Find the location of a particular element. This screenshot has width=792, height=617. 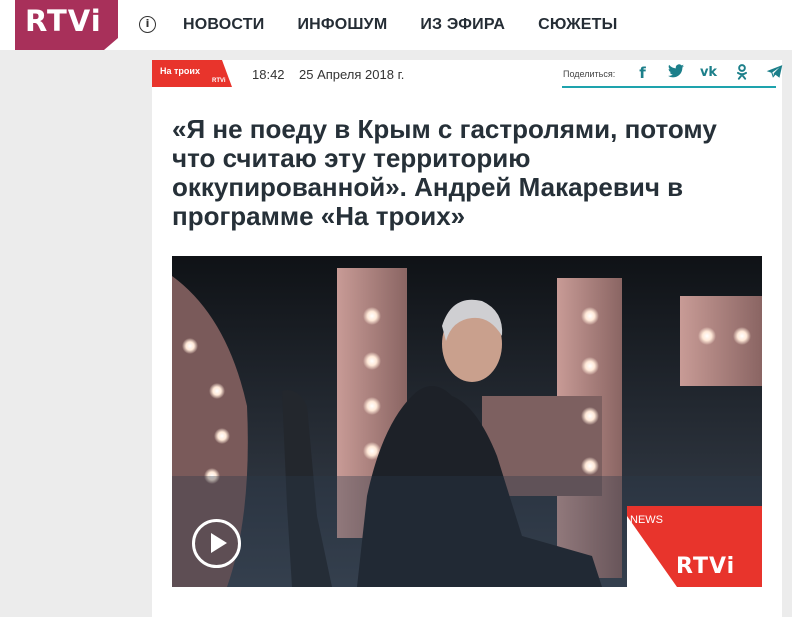

info-icon: i is located at coordinates (147, 24).